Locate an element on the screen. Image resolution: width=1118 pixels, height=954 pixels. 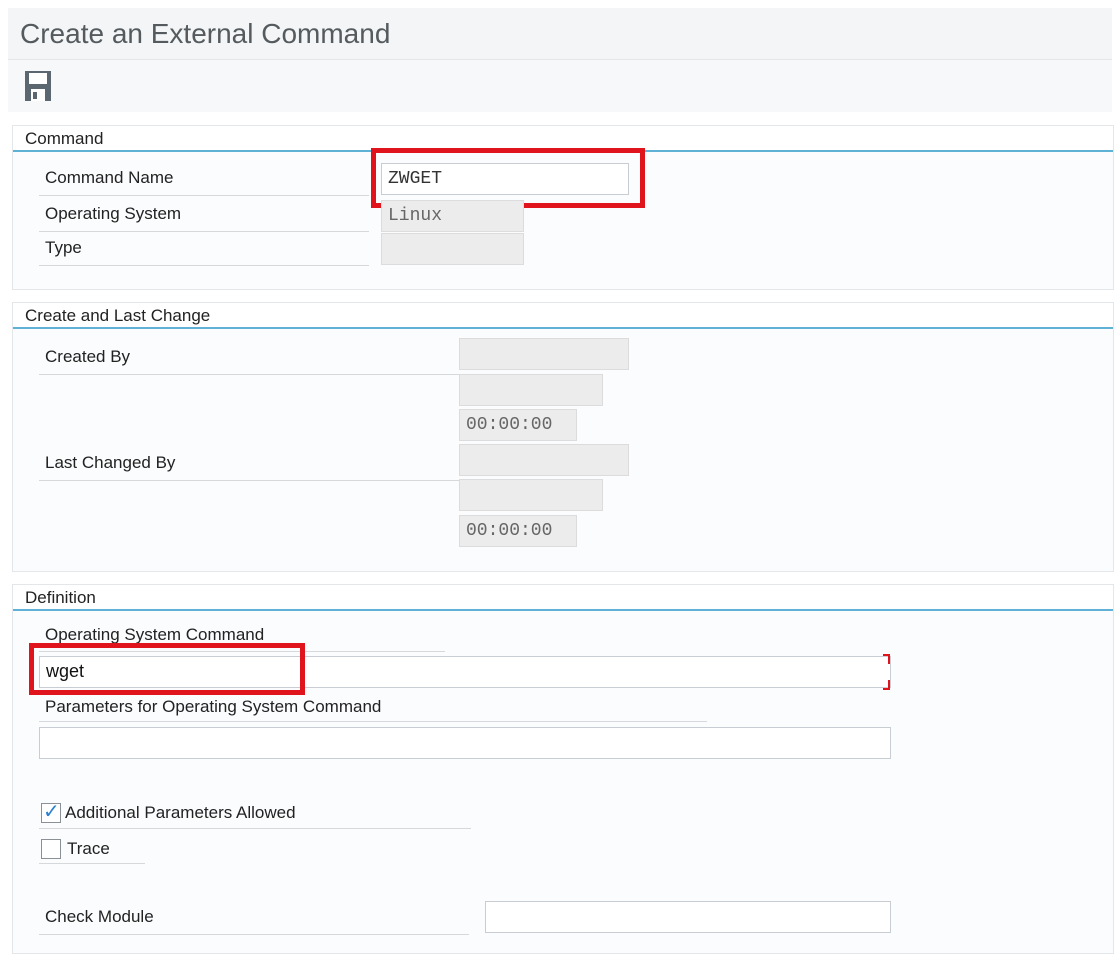
operating-system-field: Linux is located at coordinates (452, 216).